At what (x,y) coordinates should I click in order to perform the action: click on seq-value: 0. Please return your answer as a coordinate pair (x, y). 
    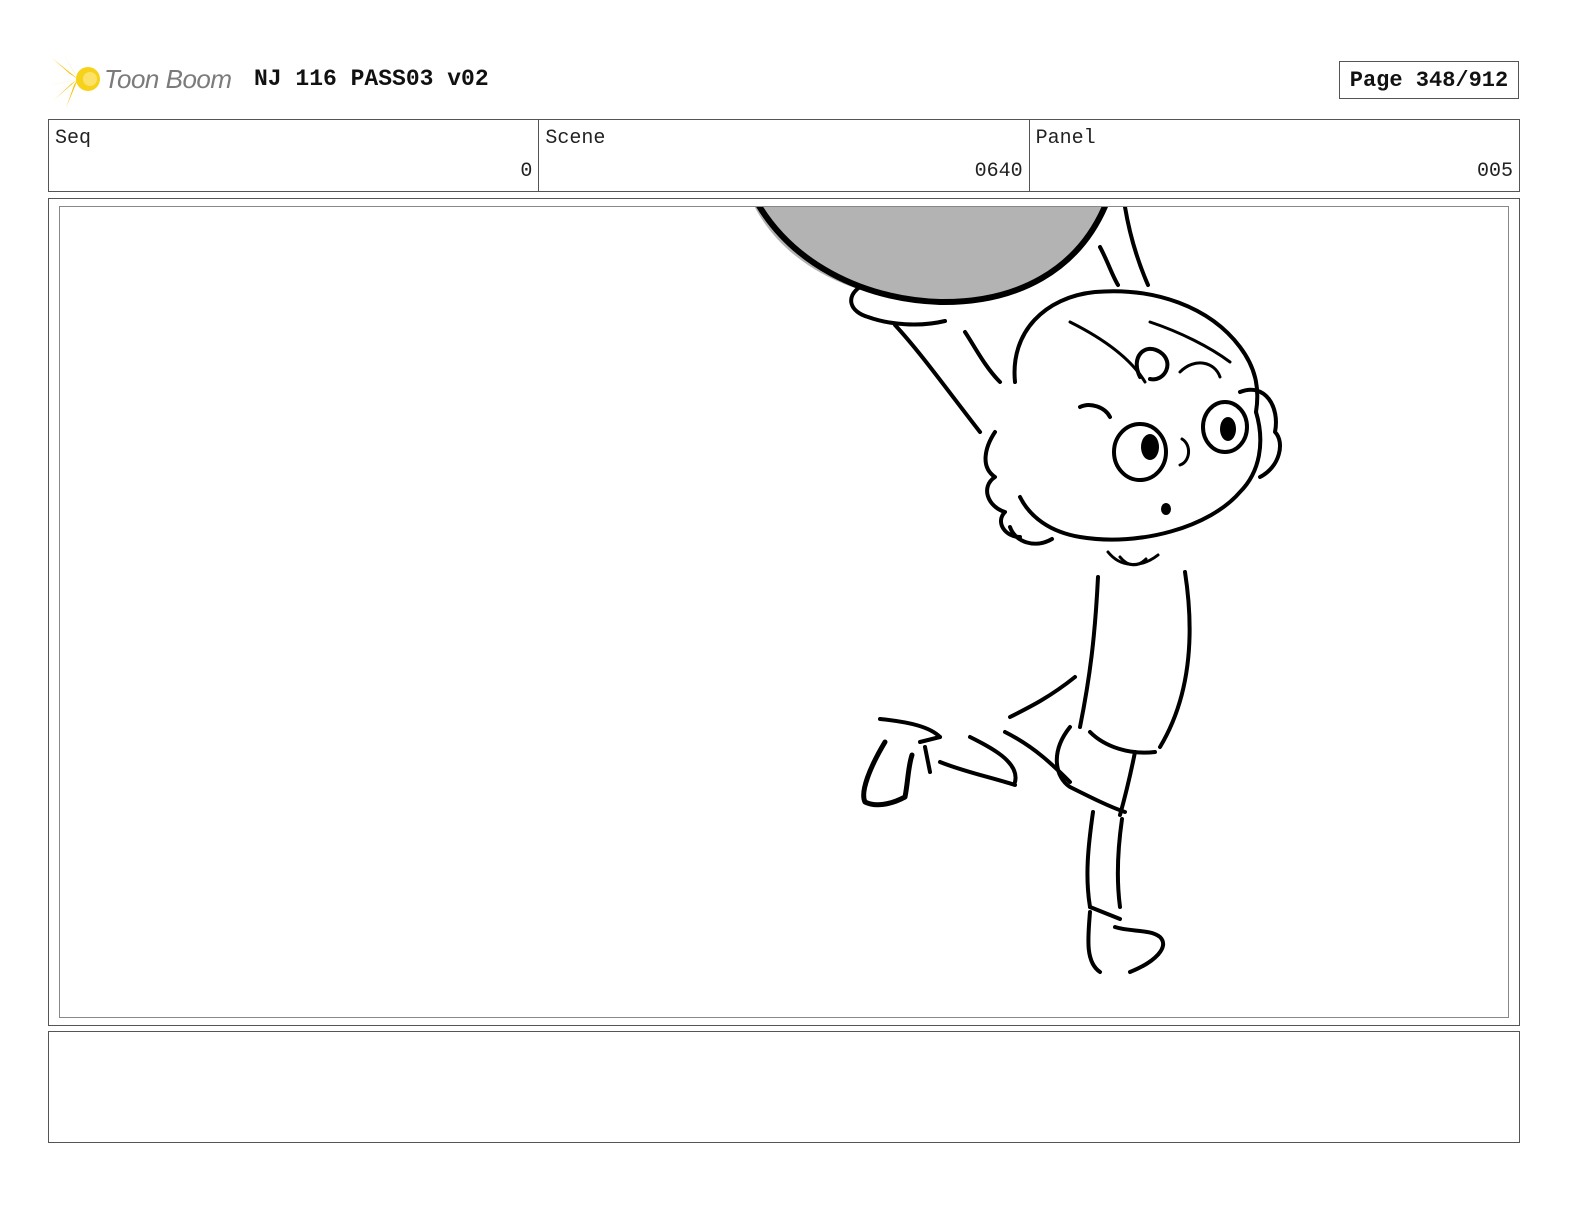
    Looking at the image, I should click on (526, 171).